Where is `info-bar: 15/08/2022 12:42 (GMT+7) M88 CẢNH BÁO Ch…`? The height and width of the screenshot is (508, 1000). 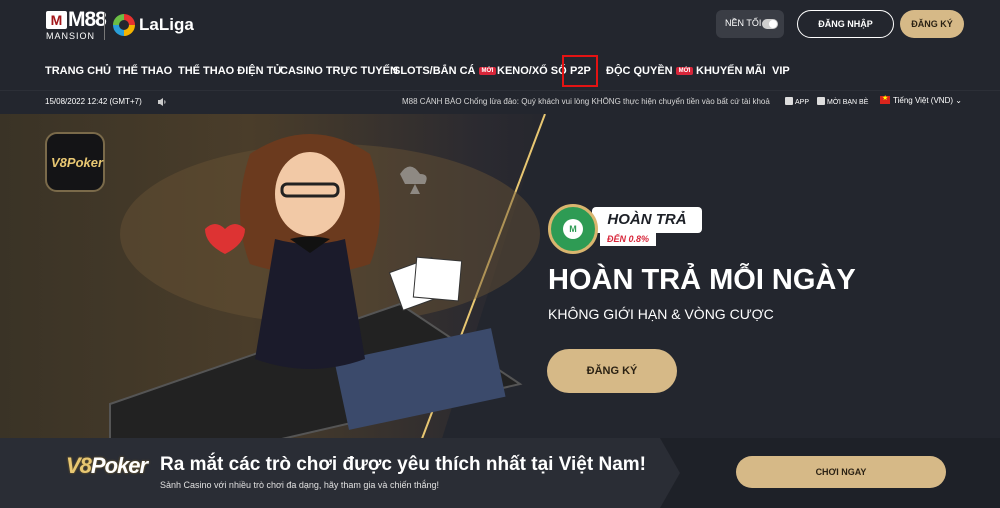 info-bar: 15/08/2022 12:42 (GMT+7) M88 CẢNH BÁO Ch… is located at coordinates (500, 102).